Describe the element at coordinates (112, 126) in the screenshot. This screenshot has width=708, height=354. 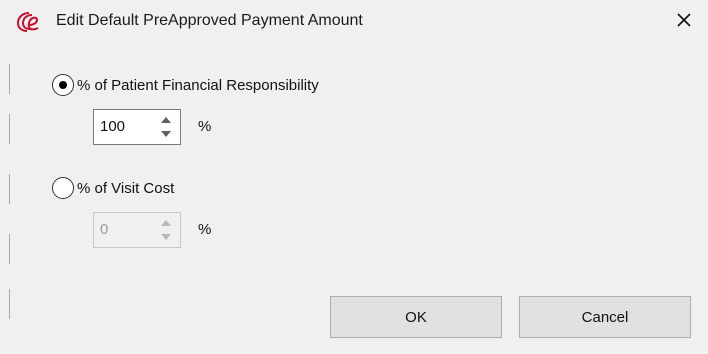
I see `stepper-value: 100` at that location.